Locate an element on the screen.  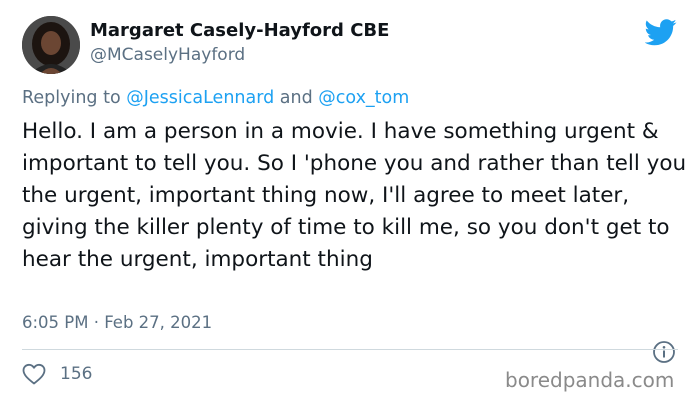
info-icon is located at coordinates (664, 352).